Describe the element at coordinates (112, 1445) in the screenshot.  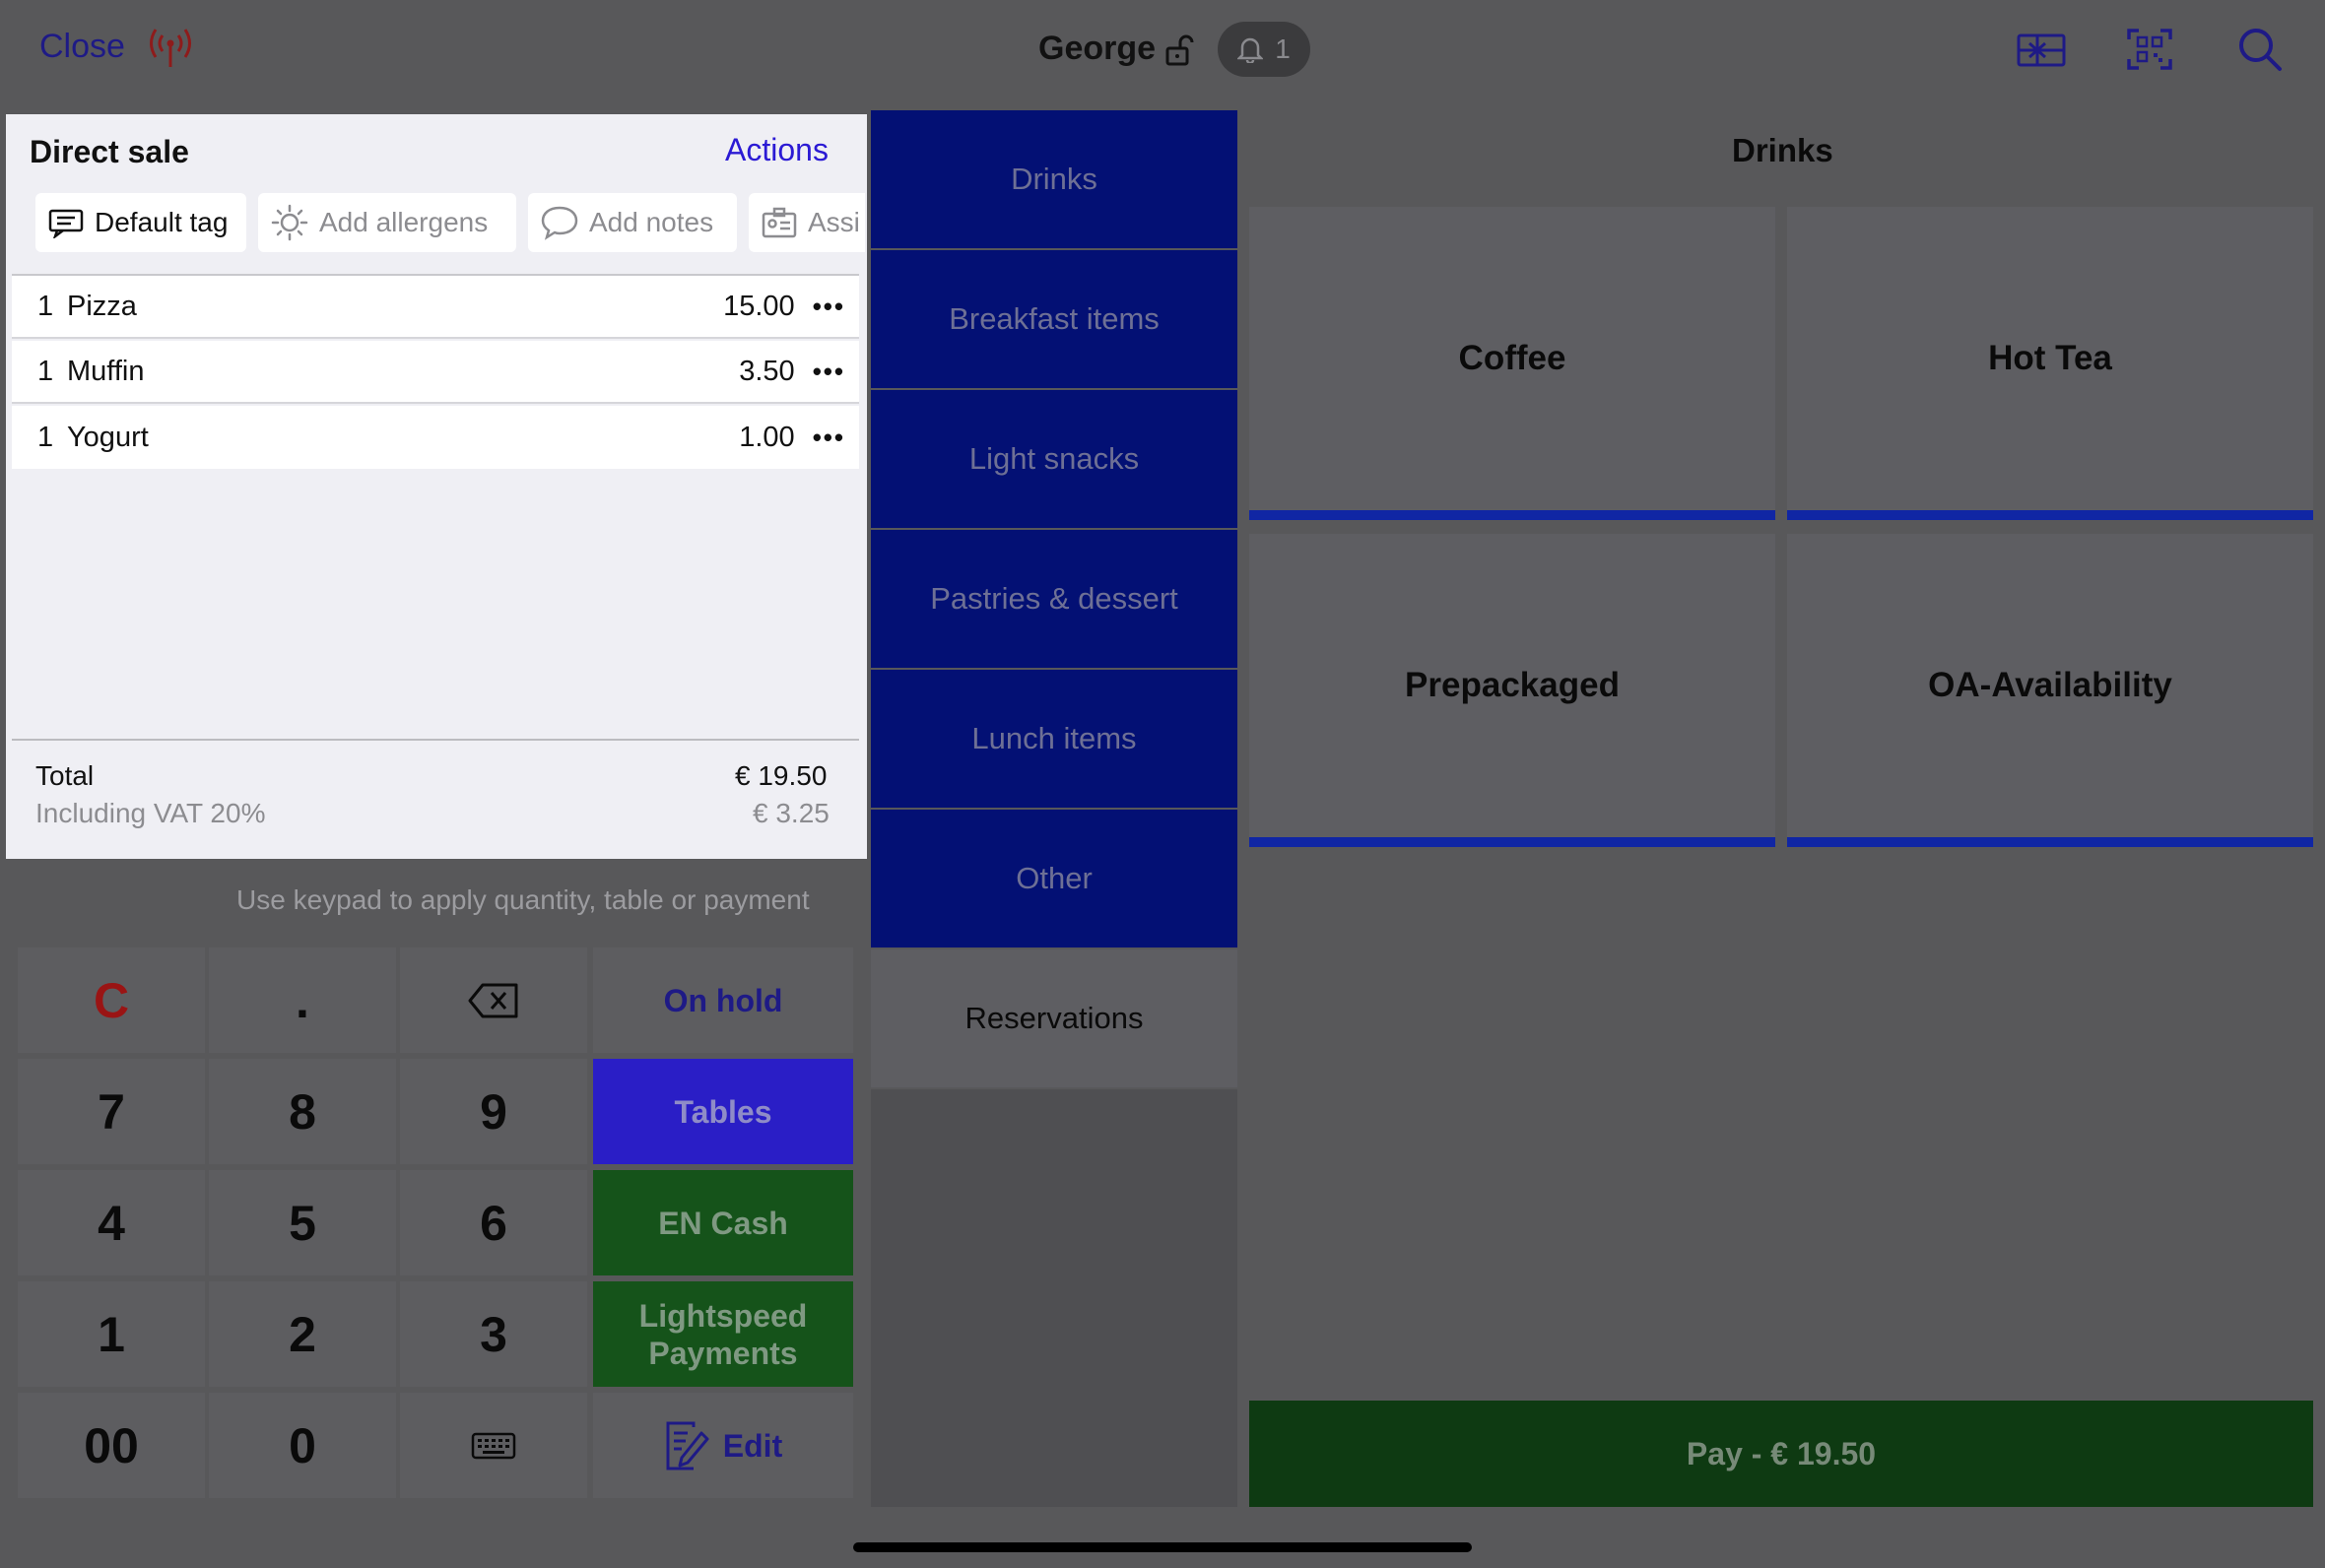
I see `key-00: 00` at that location.